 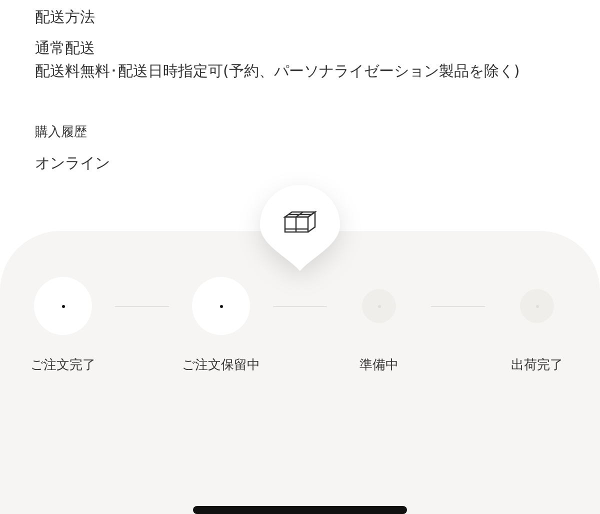 I want to click on shipping-method: 通常配送, so click(x=65, y=48).